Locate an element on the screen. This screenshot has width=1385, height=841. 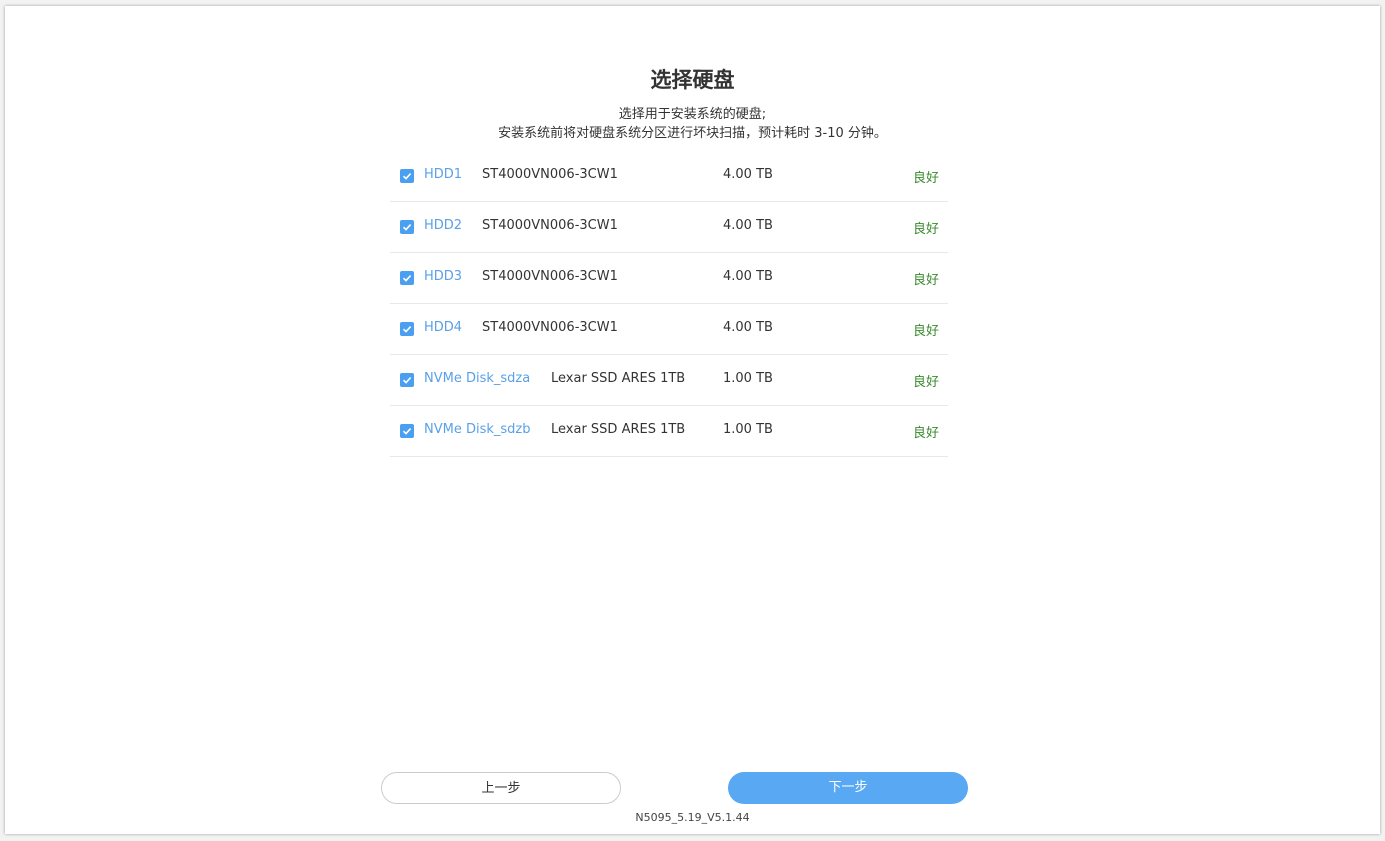
subtitle-line-1: 选择用于安装系统的硬盘; is located at coordinates (692, 114).